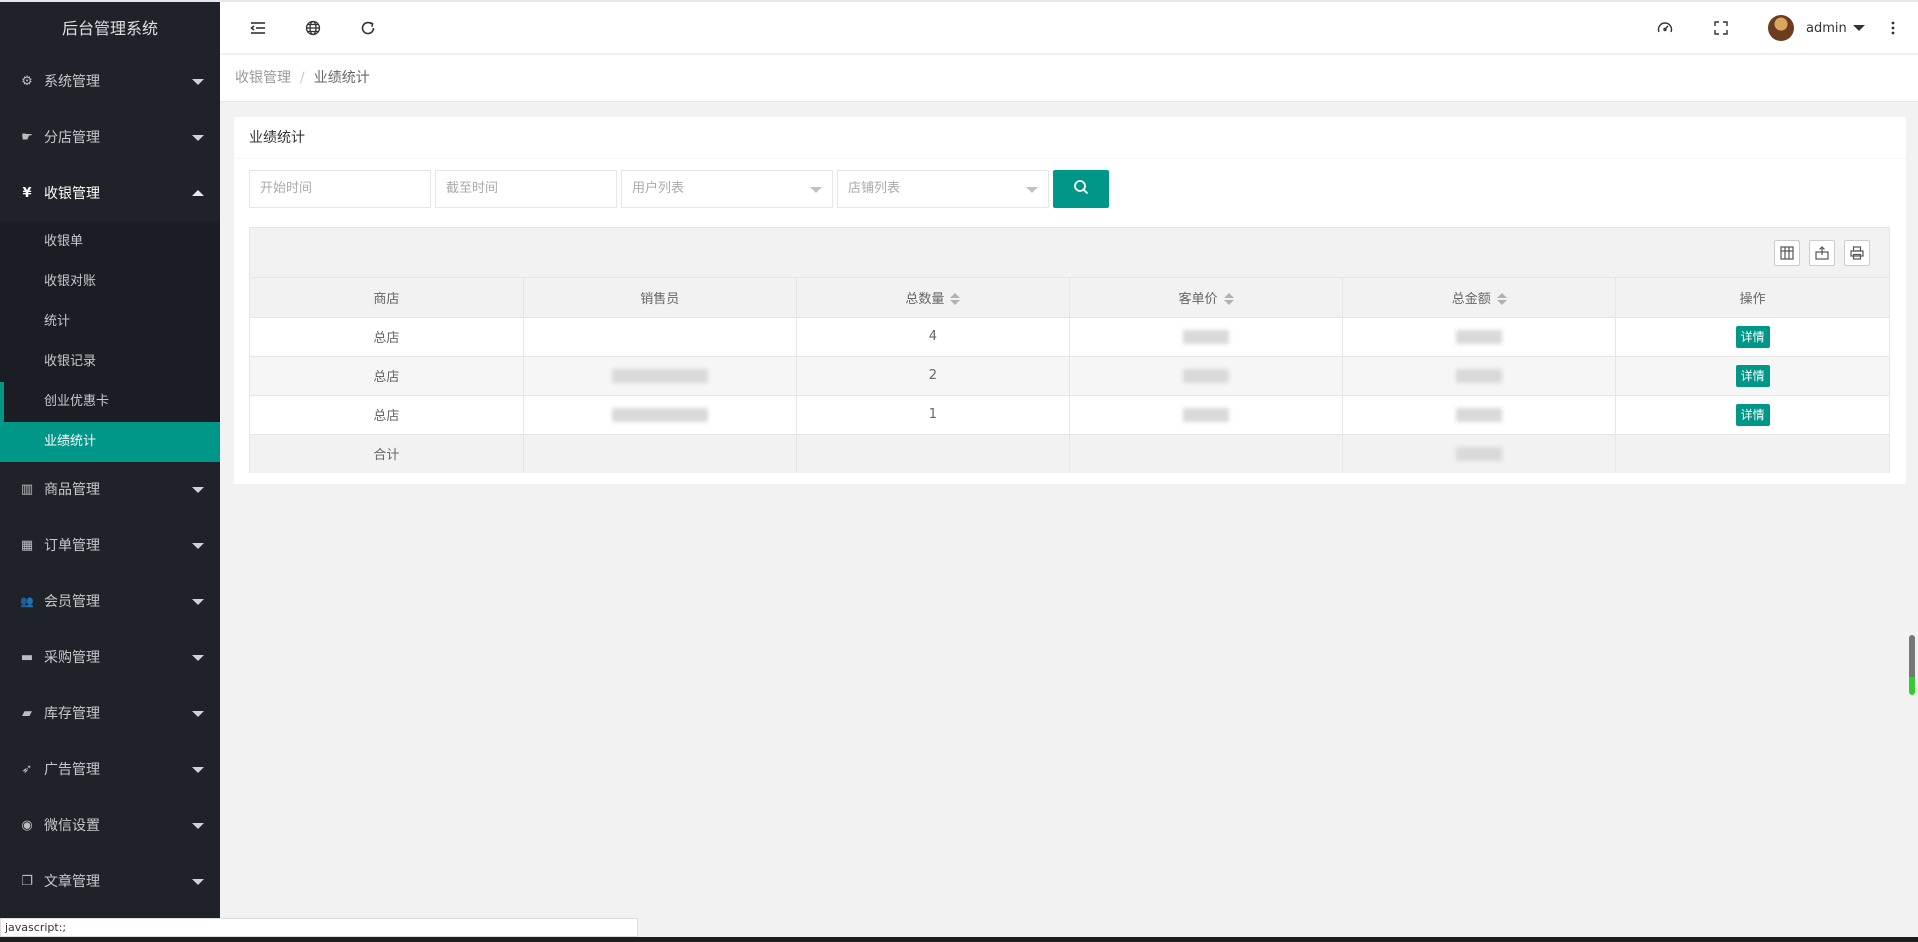 This screenshot has height=942, width=1918. What do you see at coordinates (27, 601) in the screenshot?
I see `users-icon: 👥` at bounding box center [27, 601].